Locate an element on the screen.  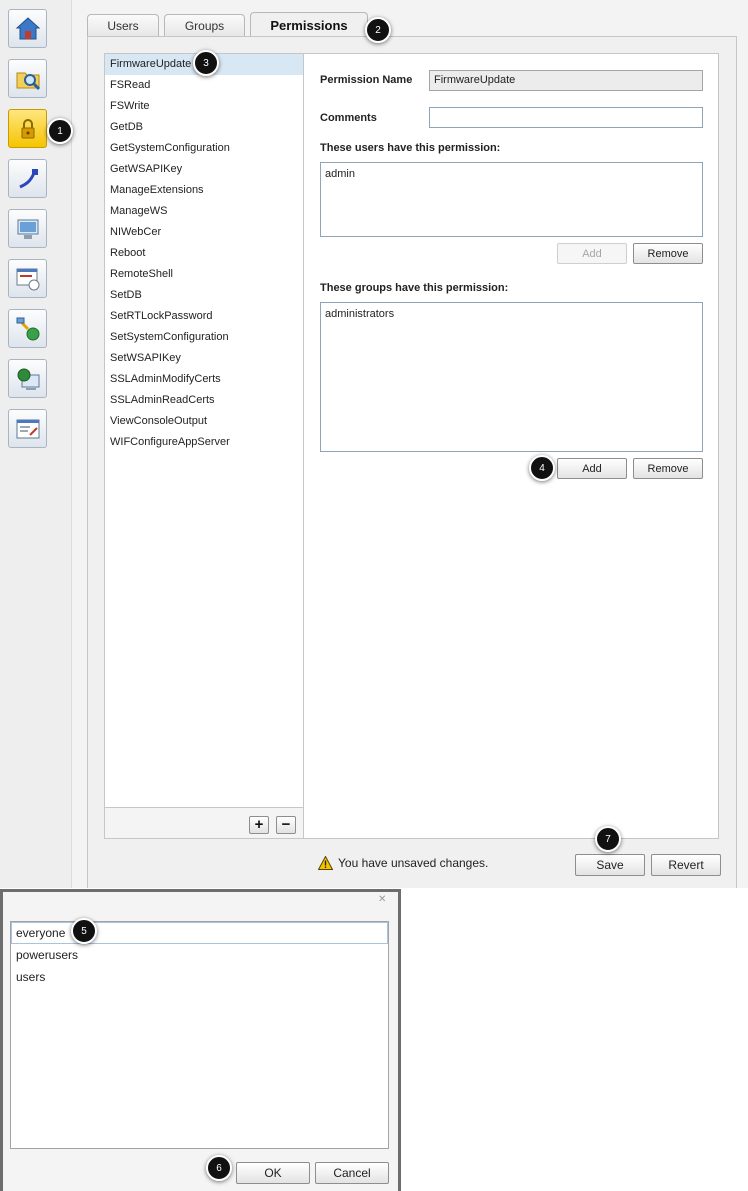
list-item: ManageExtensions is located at coordinates (204, 190).